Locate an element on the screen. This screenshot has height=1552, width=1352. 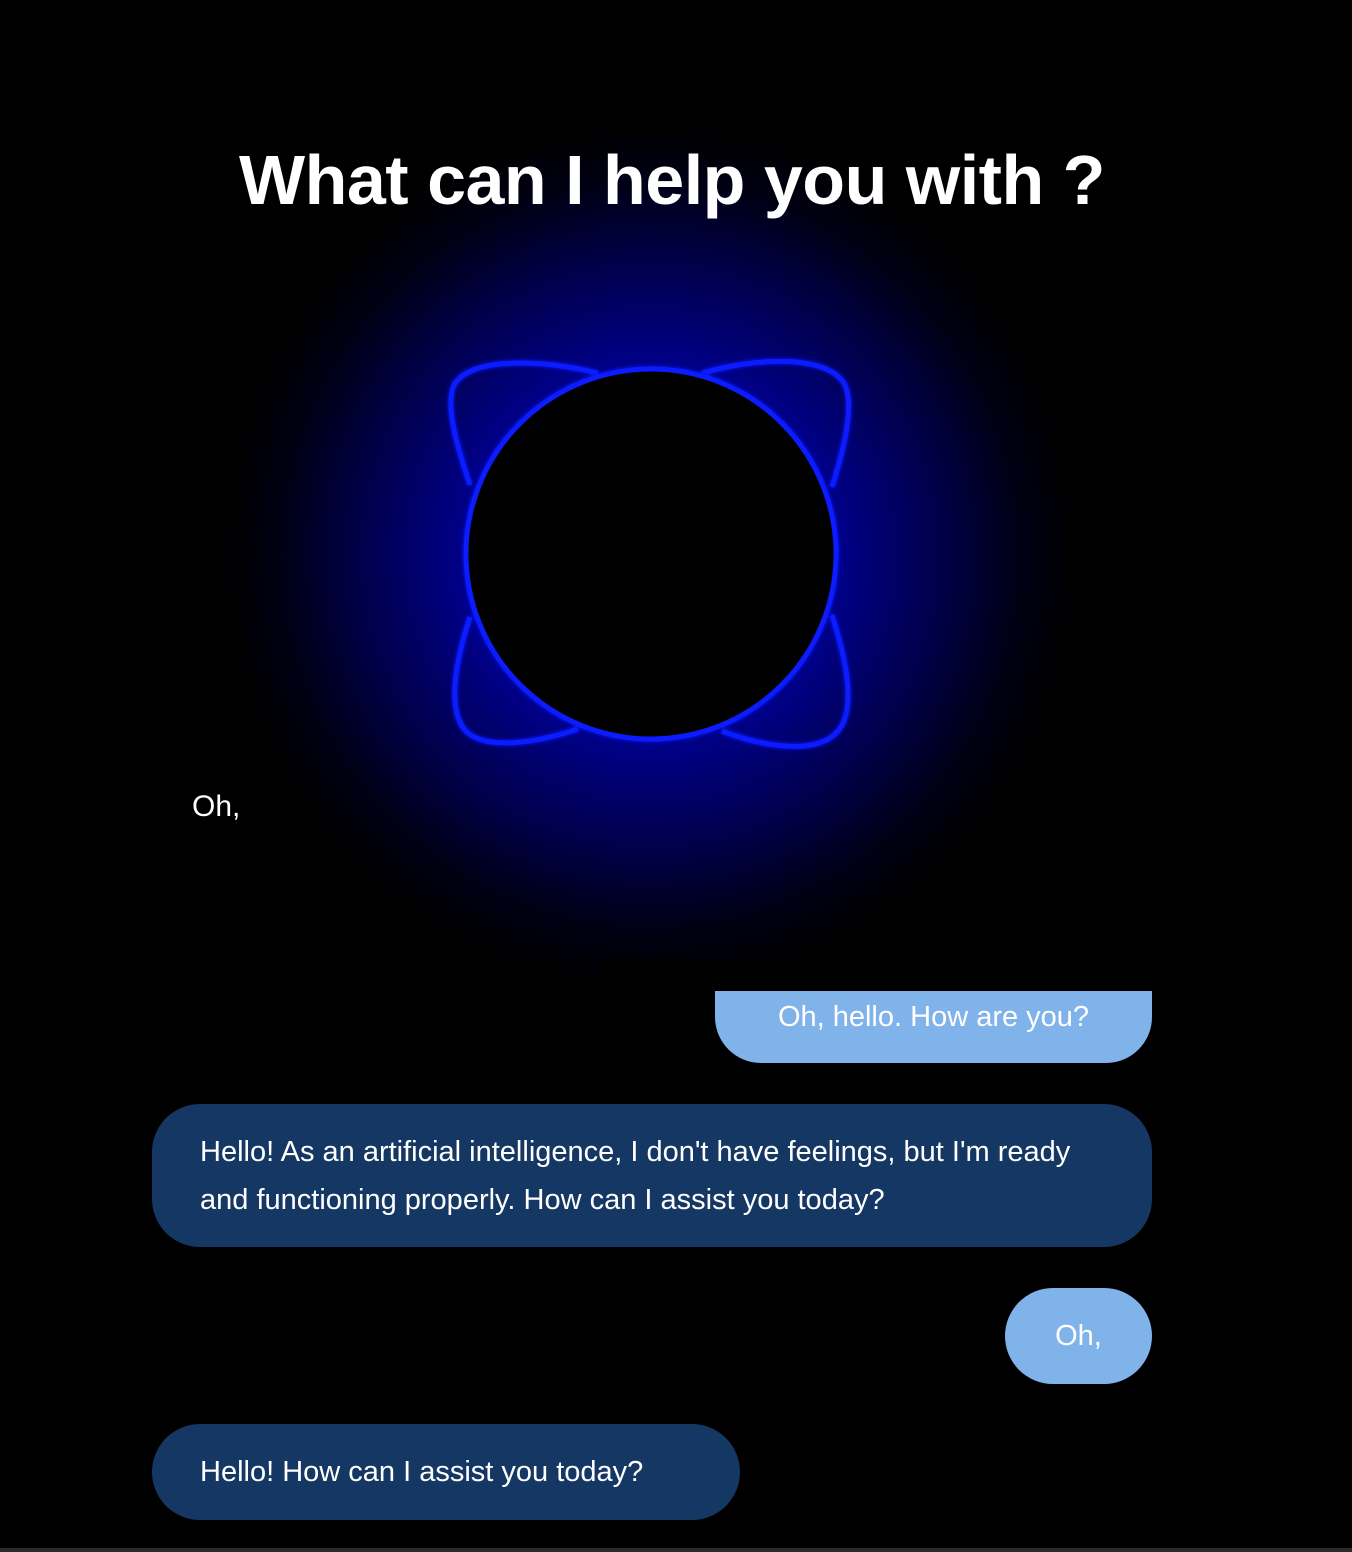
page-title: What can I help you with ? is located at coordinates (672, 180).